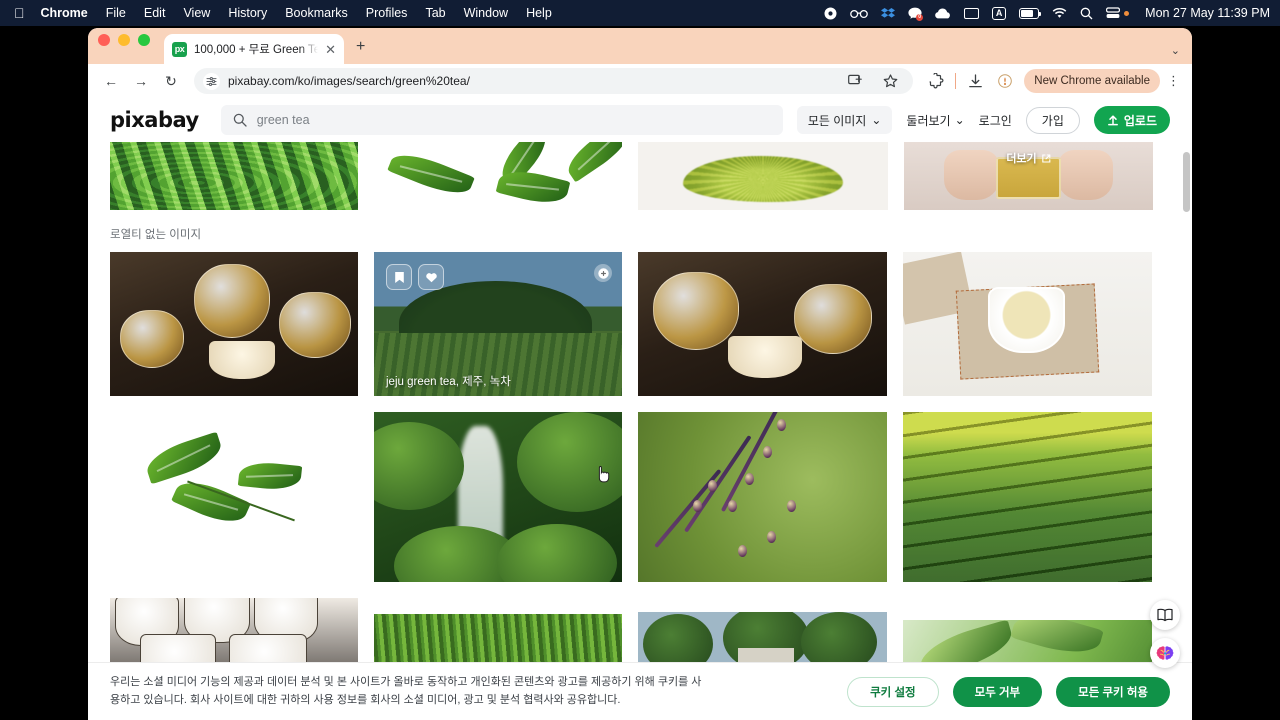 This screenshot has width=1280, height=720. What do you see at coordinates (104, 40) in the screenshot?
I see `close-window-button` at bounding box center [104, 40].